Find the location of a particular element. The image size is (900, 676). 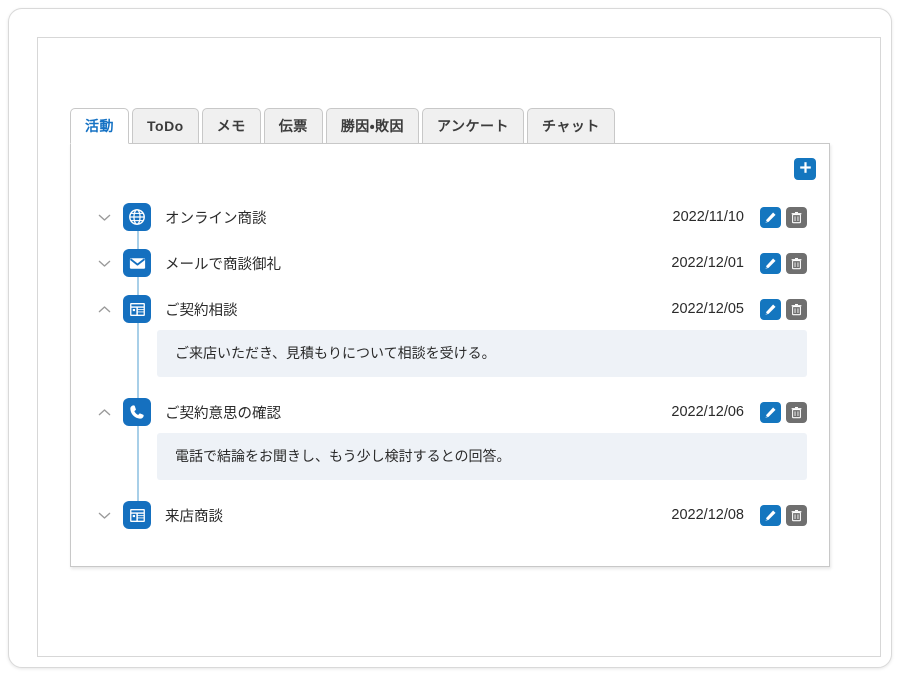

activity-title: メールで商談御礼 is located at coordinates (223, 264).